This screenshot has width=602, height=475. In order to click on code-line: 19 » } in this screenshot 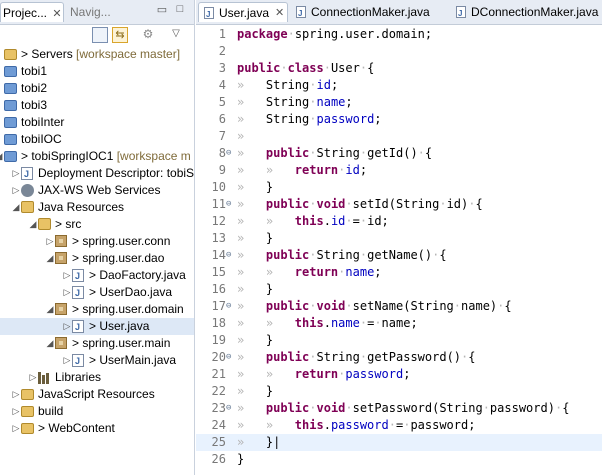, I will do `click(399, 340)`.